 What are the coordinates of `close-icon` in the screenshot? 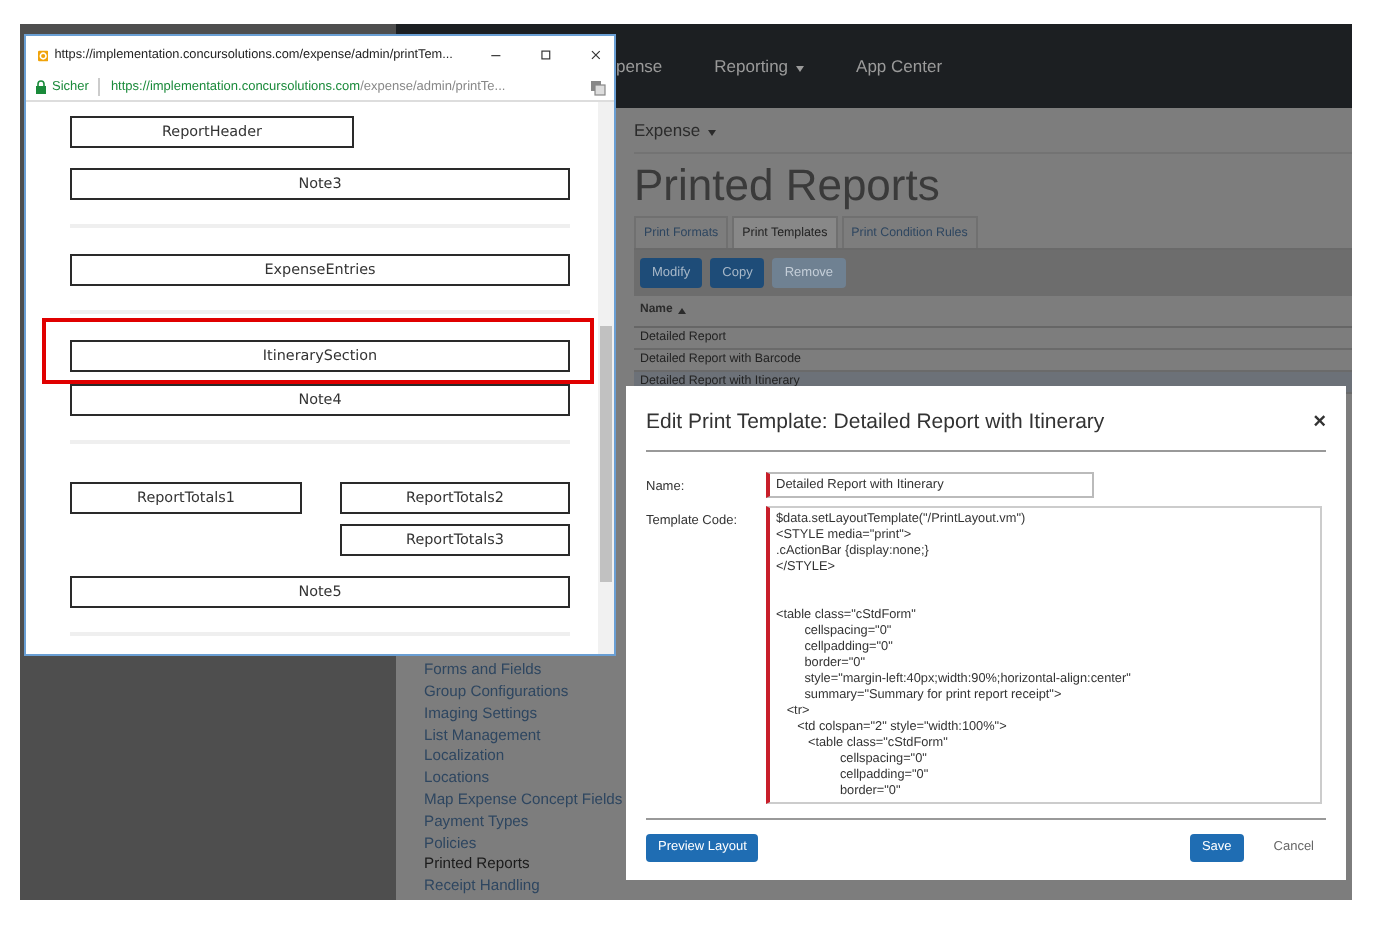 It's located at (596, 55).